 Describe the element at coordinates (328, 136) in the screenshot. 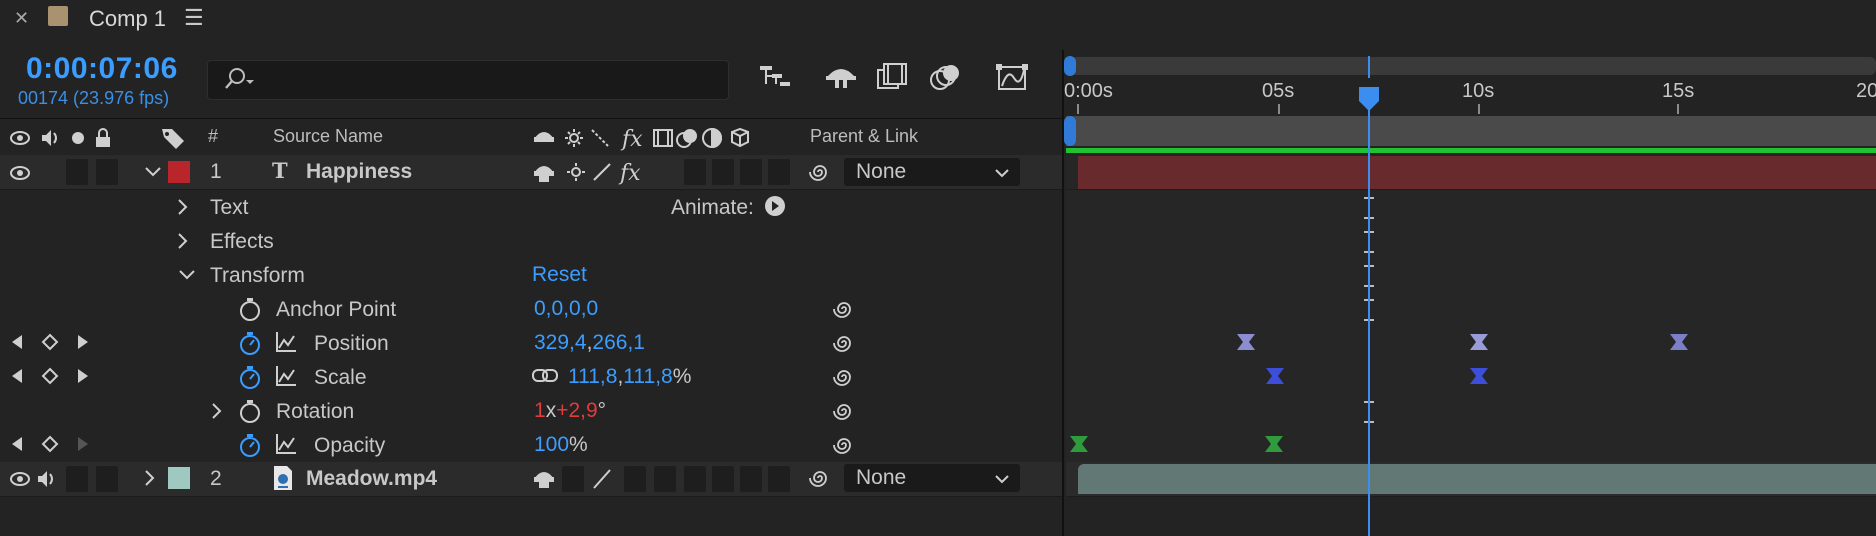

I see `col-source-name: Source Name` at that location.